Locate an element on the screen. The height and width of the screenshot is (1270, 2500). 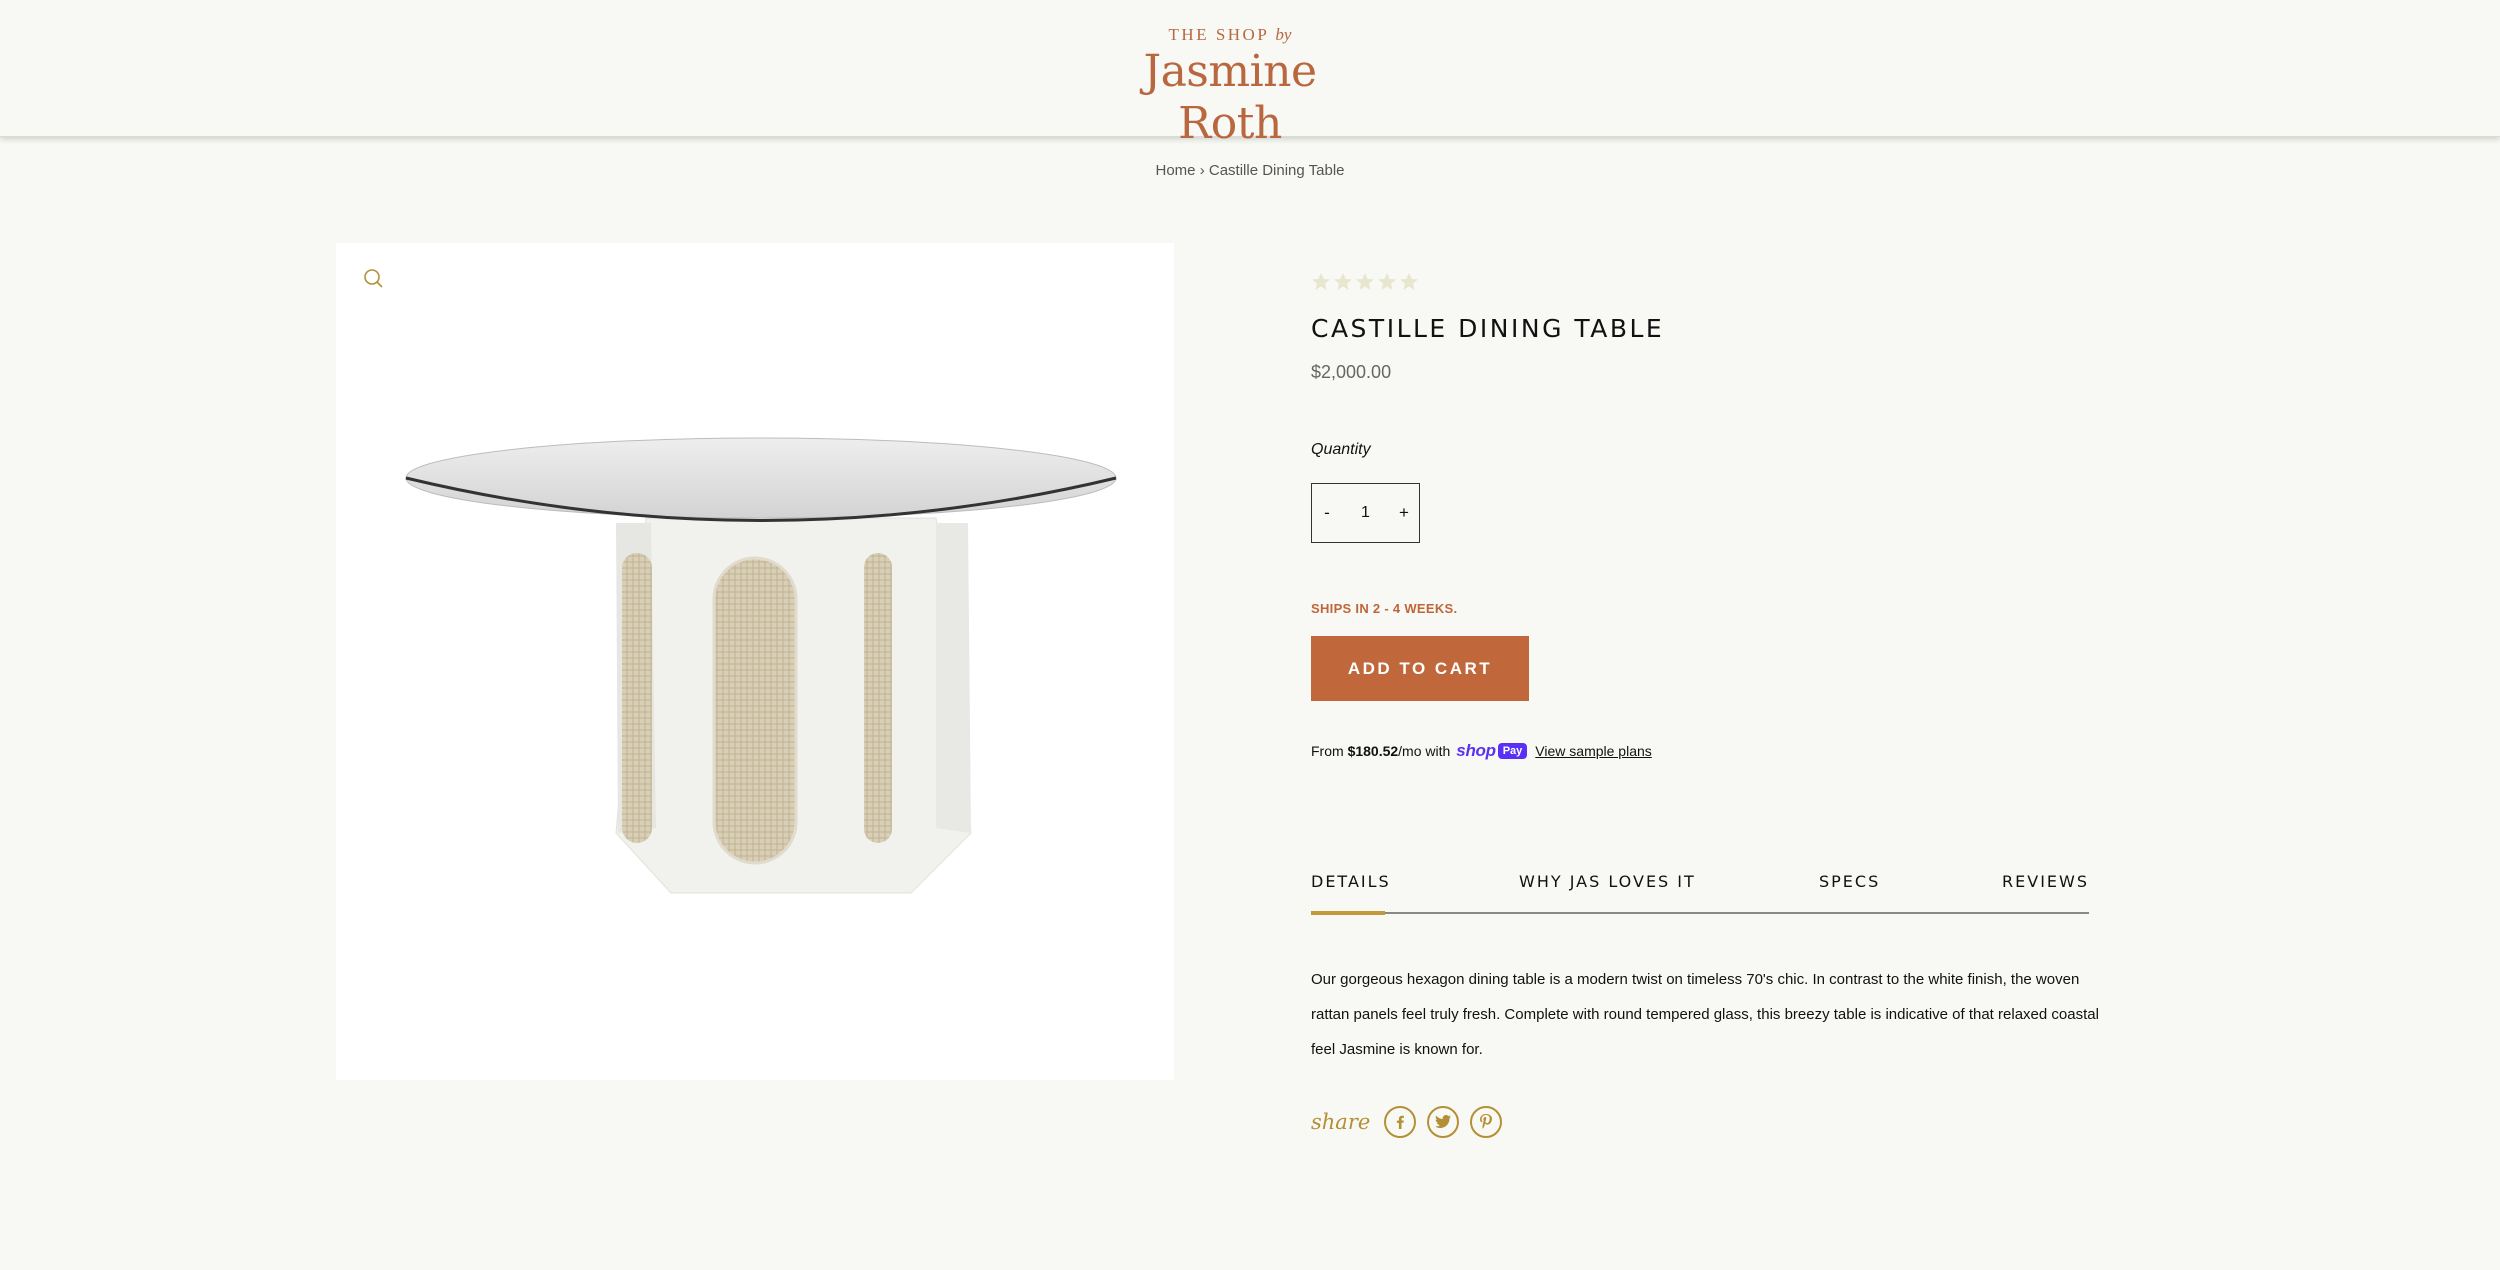
breadcrumb: Home › Castille Dining Table is located at coordinates (1250, 170).